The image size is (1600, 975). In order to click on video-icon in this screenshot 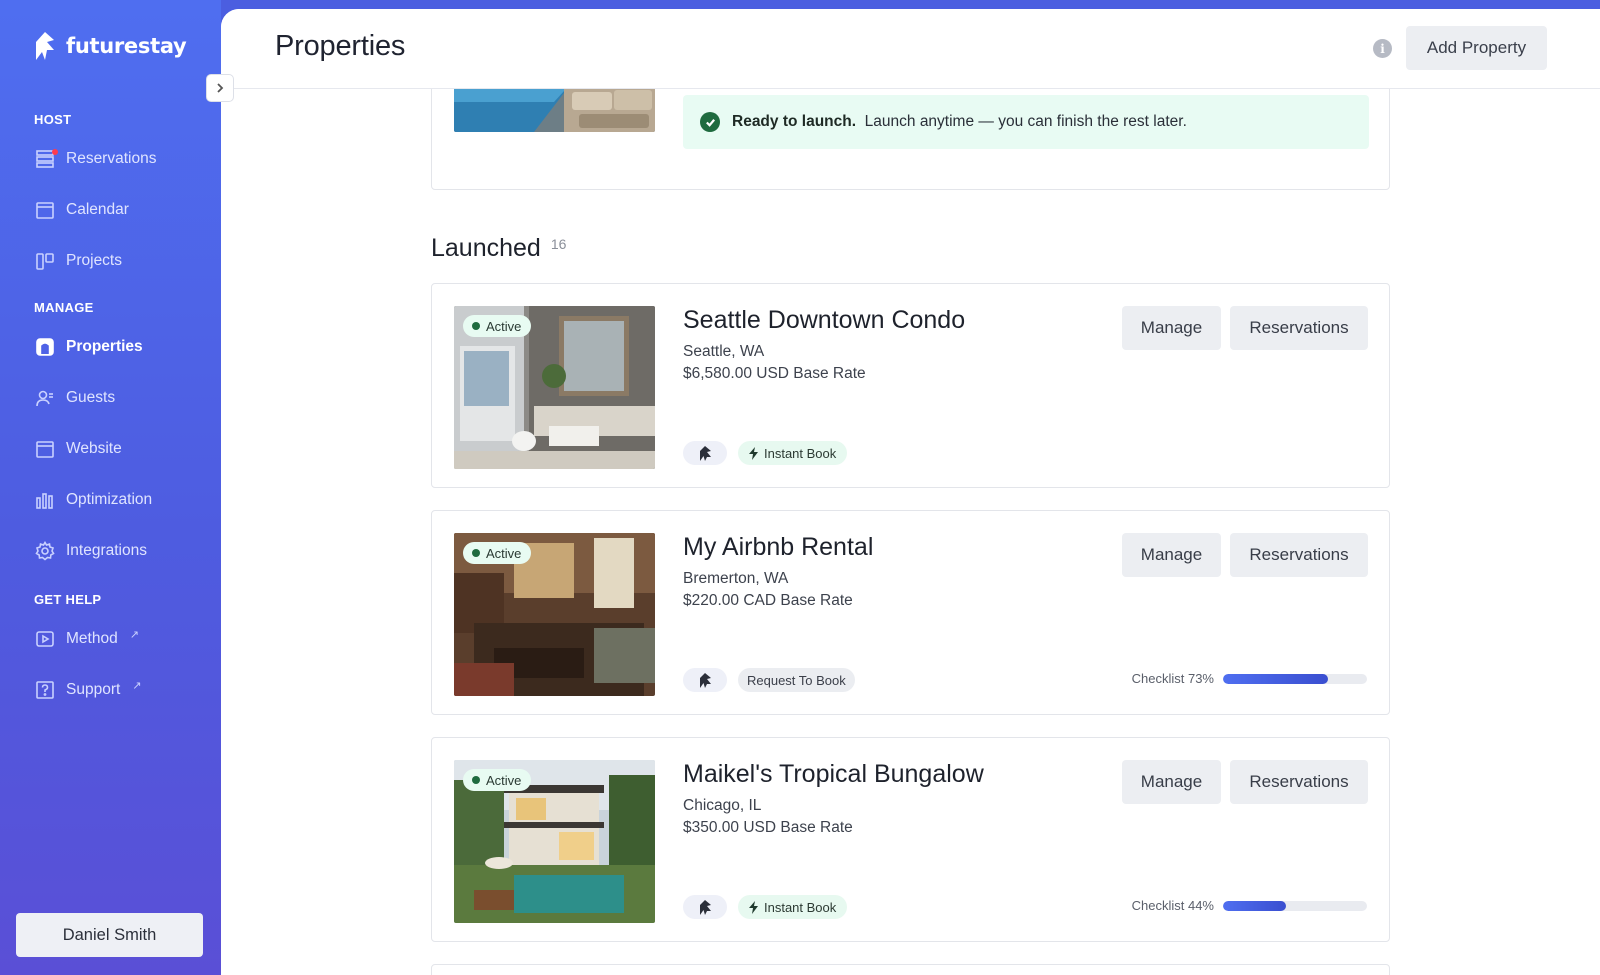, I will do `click(45, 639)`.